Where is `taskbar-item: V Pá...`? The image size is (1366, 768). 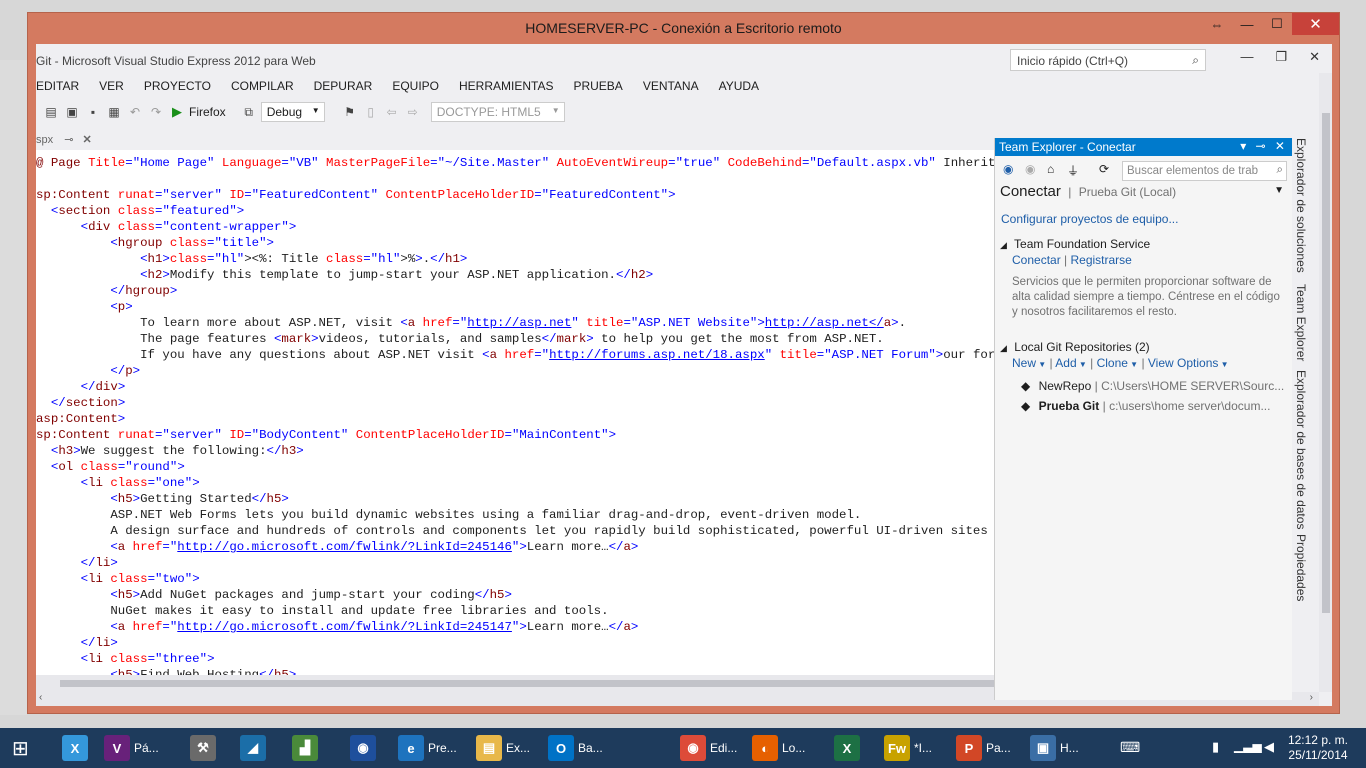
taskbar-item: V Pá... is located at coordinates (131, 748).